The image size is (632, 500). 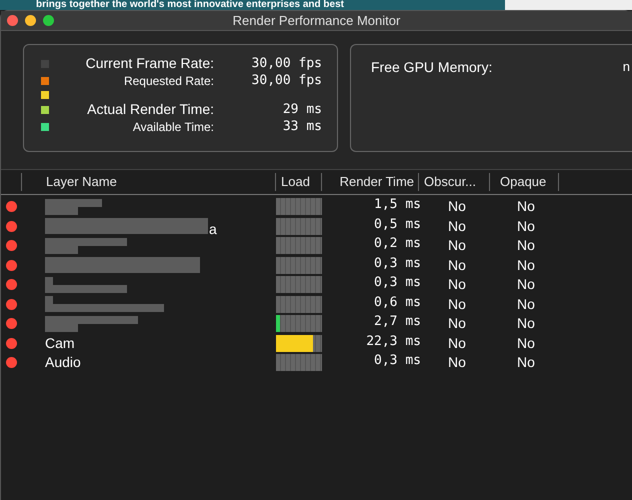 What do you see at coordinates (63, 362) in the screenshot?
I see `layer-name: Audio` at bounding box center [63, 362].